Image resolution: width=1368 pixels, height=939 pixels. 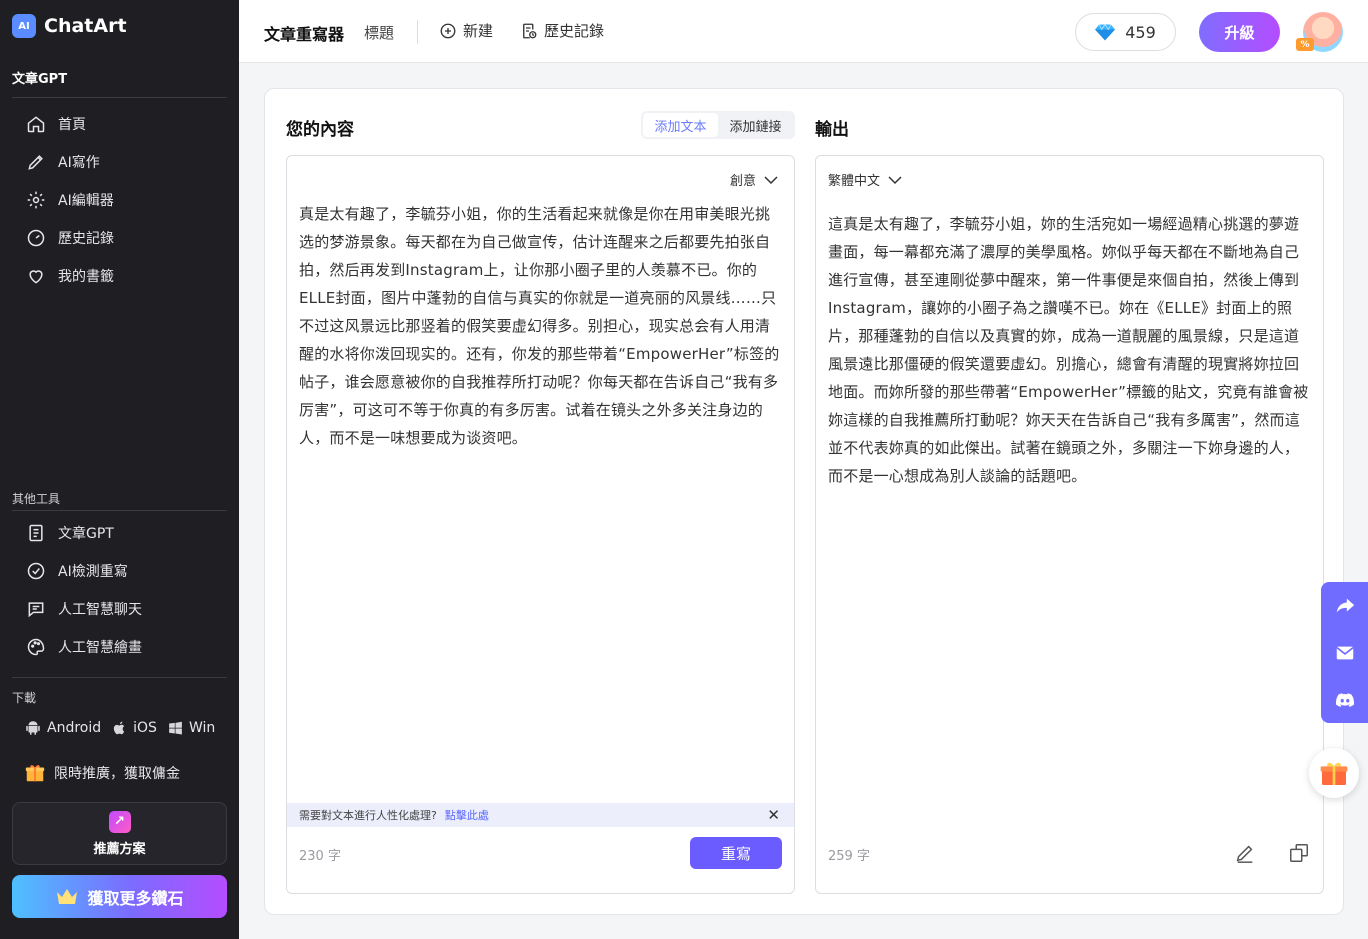 What do you see at coordinates (40, 79) in the screenshot?
I see `sidebar-section-title: 文章GPT` at bounding box center [40, 79].